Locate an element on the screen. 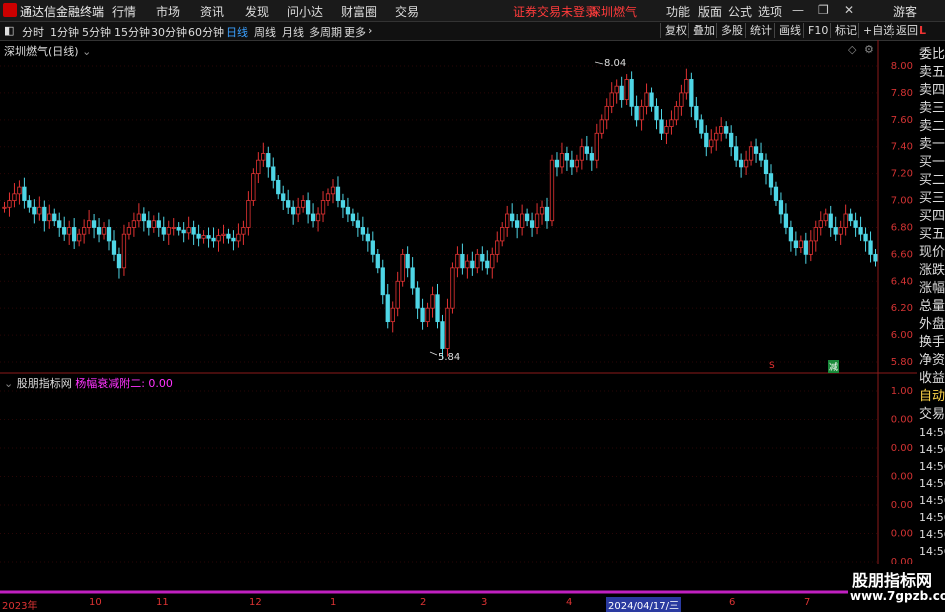 The image size is (945, 612). period-tab-intraday: 分时 is located at coordinates (33, 32).